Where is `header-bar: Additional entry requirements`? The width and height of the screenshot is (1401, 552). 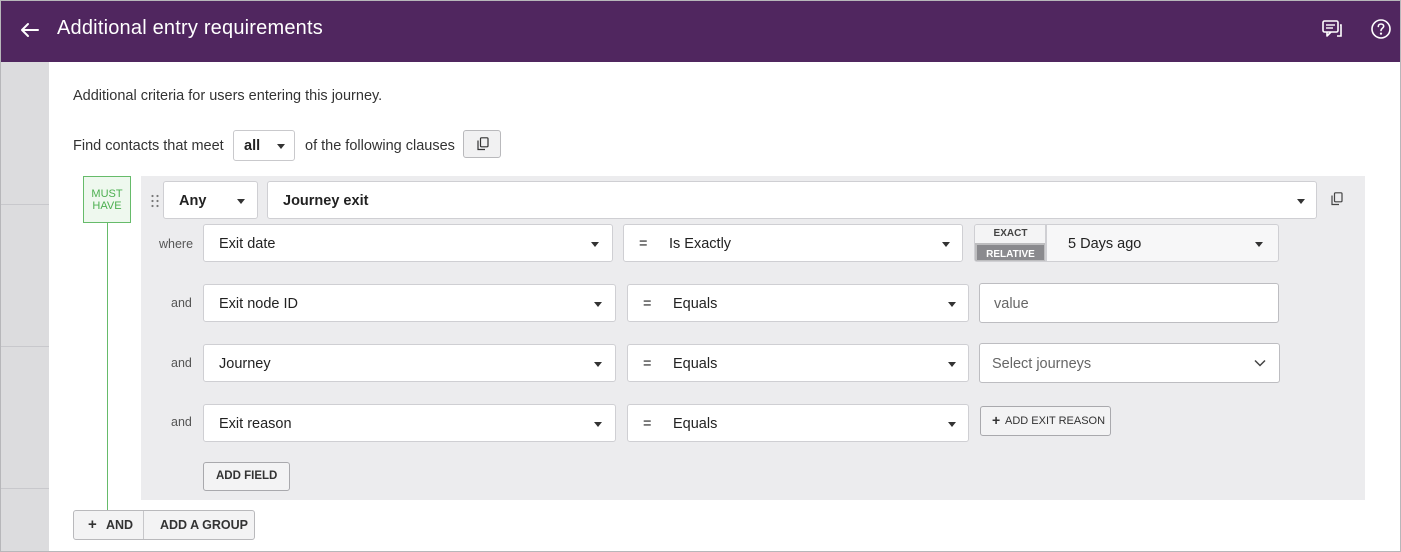
header-bar: Additional entry requirements is located at coordinates (700, 31).